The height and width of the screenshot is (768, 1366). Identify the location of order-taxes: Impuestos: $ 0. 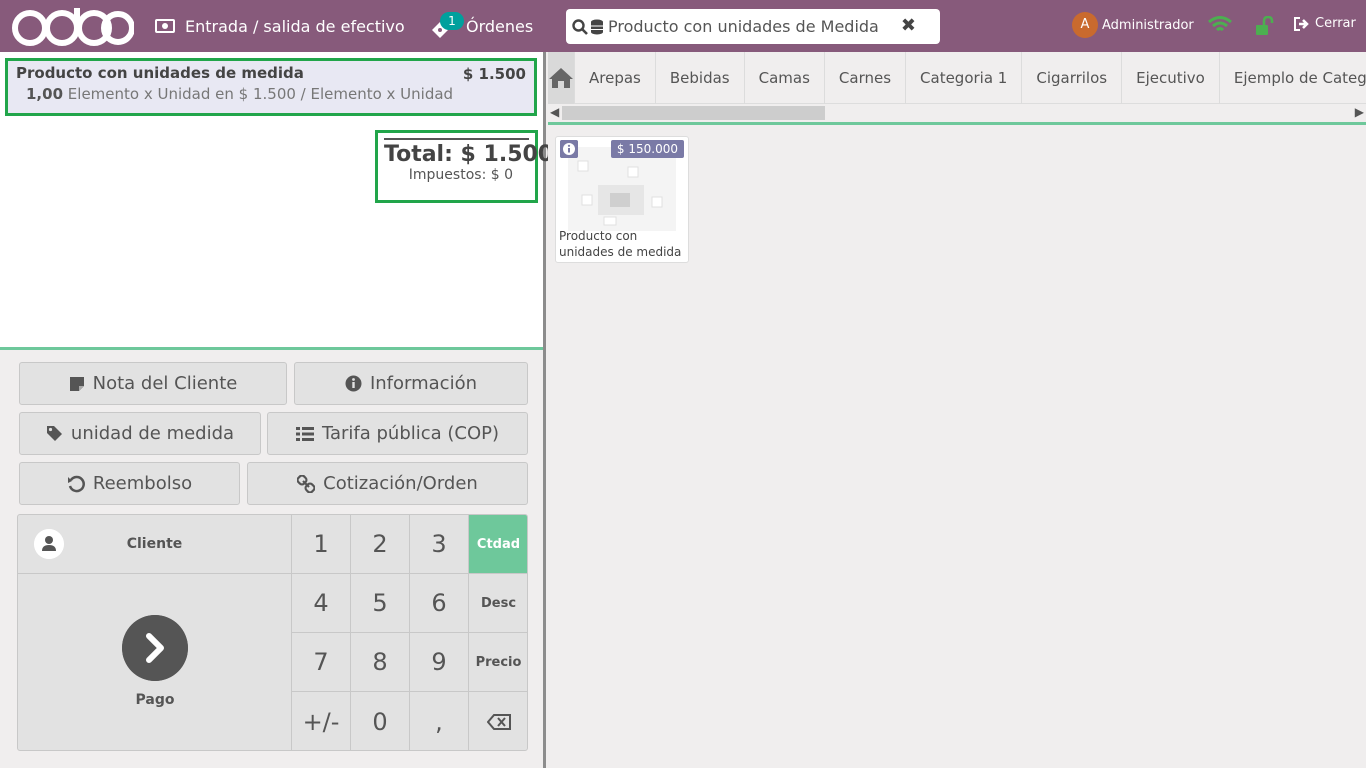
(460, 175).